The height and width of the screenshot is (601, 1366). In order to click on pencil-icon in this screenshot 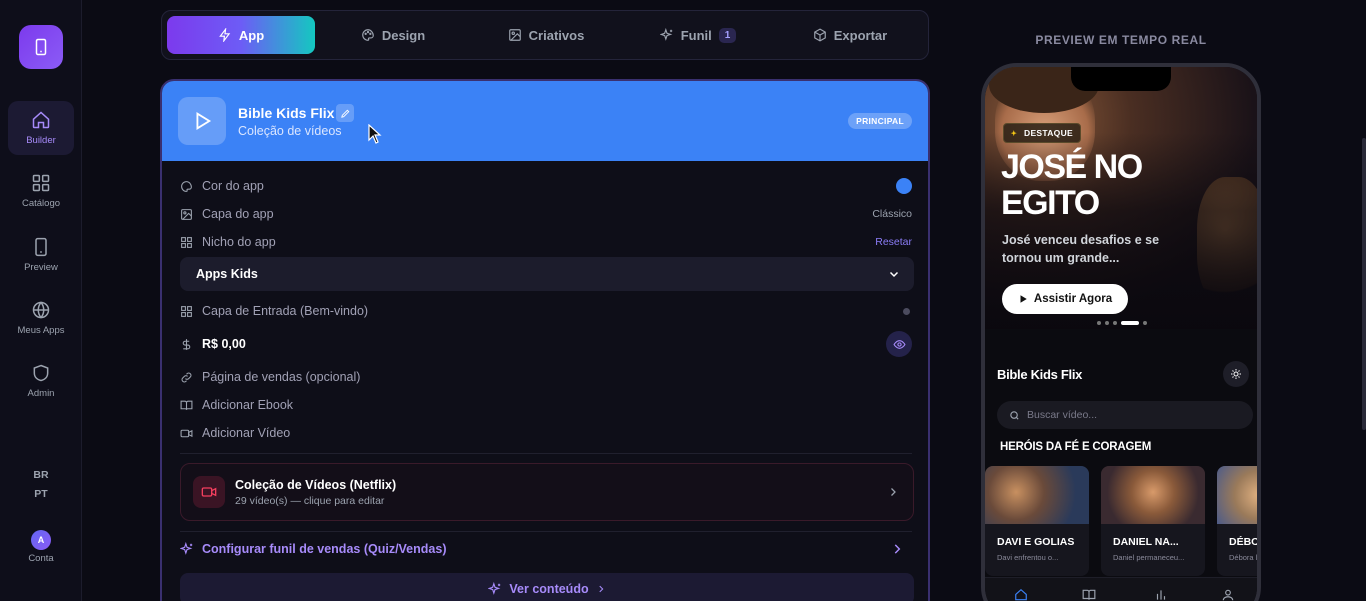, I will do `click(344, 113)`.